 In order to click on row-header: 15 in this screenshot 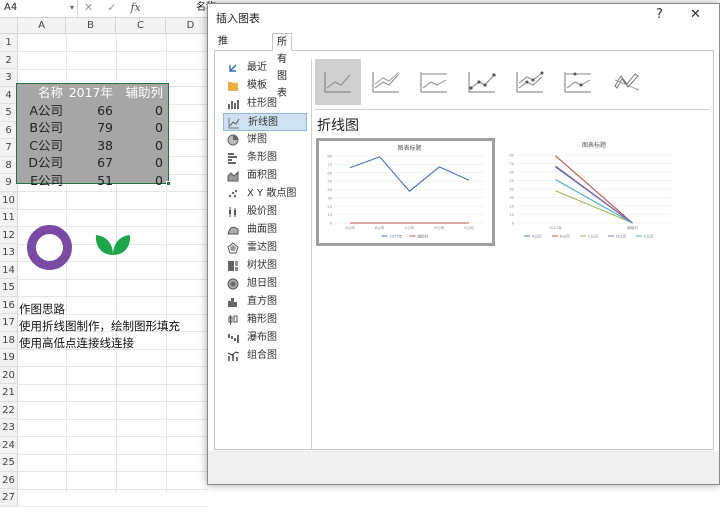, I will do `click(9, 288)`.